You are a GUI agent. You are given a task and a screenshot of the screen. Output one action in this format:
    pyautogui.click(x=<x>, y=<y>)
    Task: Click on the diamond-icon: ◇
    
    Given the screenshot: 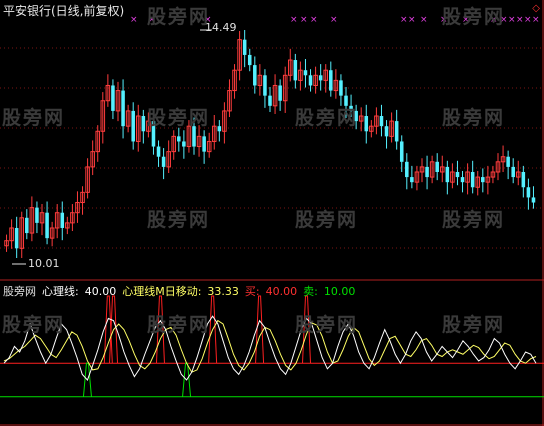 What is the action you would take?
    pyautogui.click(x=536, y=8)
    